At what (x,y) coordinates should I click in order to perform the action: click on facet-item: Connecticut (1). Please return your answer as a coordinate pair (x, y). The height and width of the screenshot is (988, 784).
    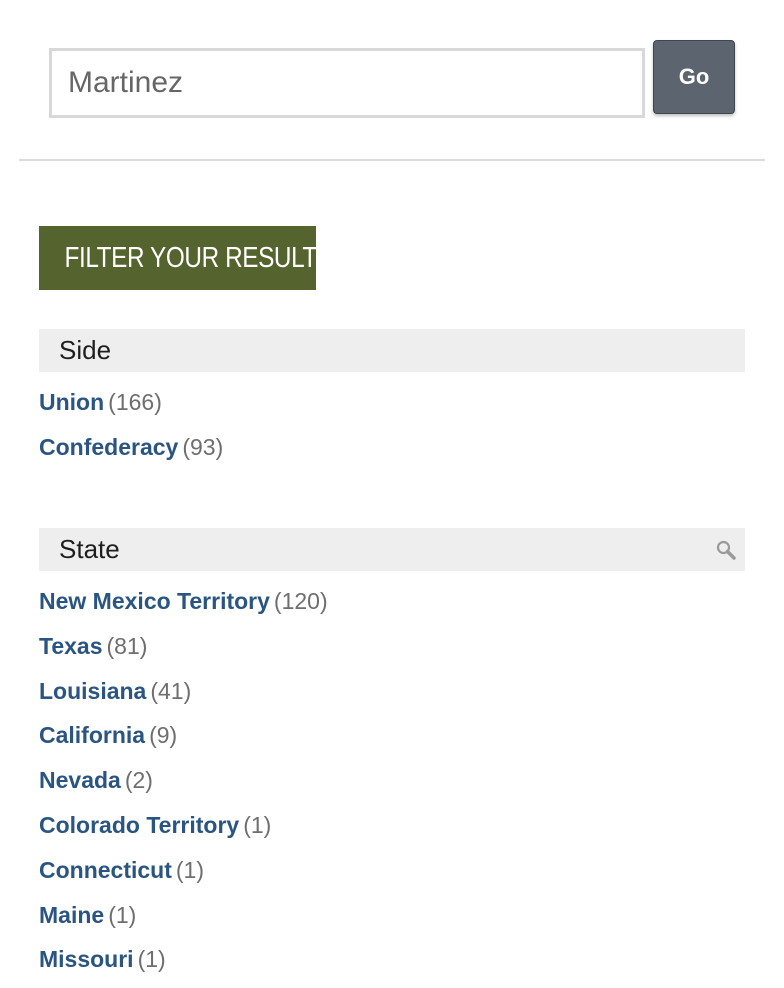
    Looking at the image, I should click on (392, 870).